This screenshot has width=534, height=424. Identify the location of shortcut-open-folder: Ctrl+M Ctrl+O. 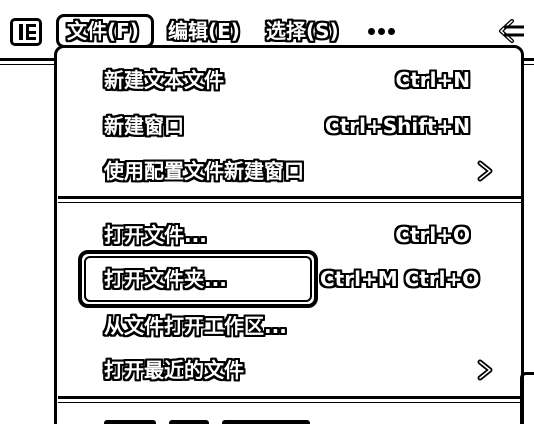
(400, 279).